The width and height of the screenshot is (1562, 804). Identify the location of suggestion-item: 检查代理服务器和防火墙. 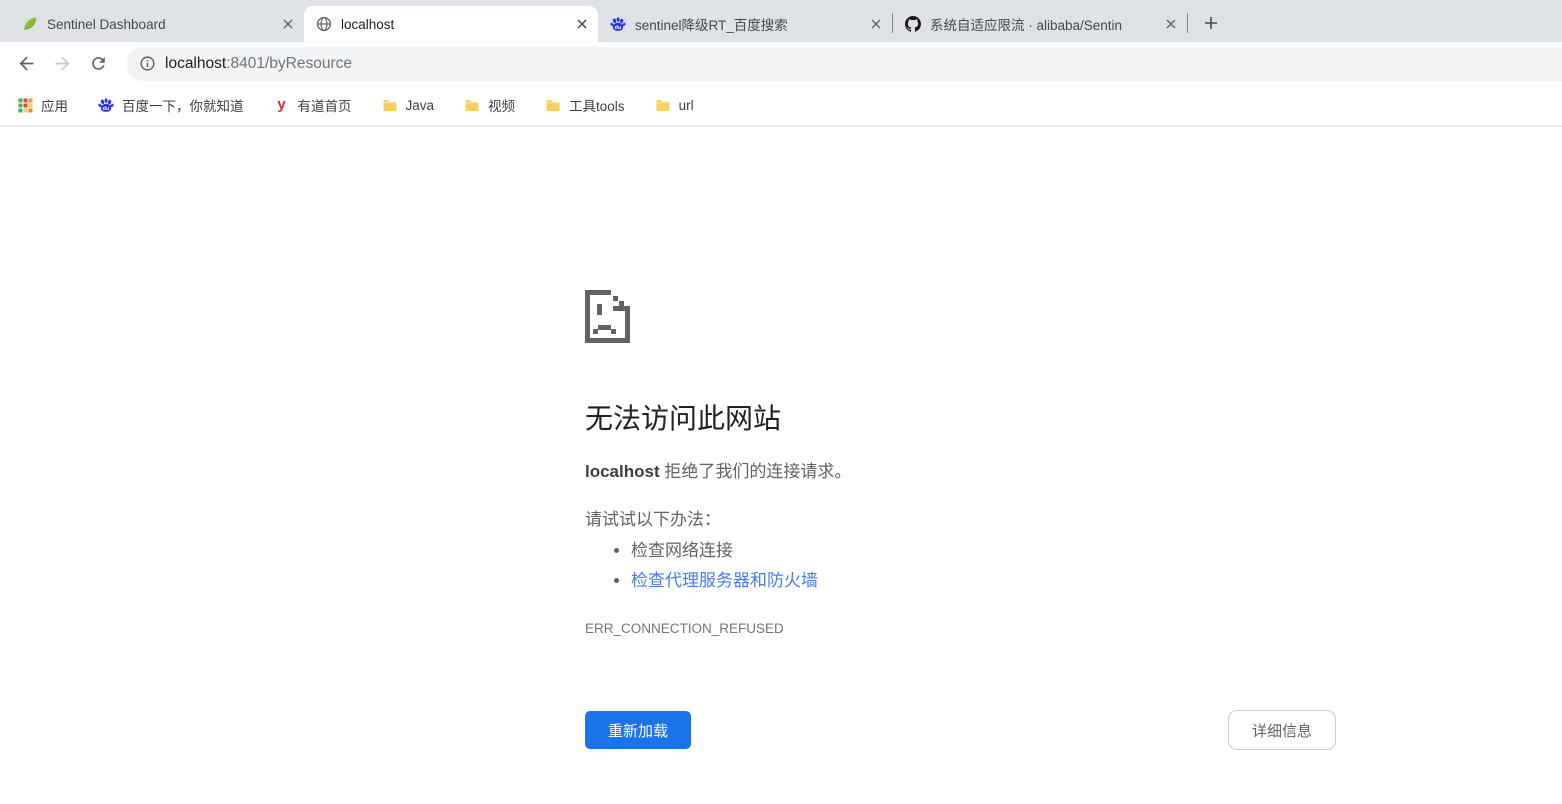
(724, 581).